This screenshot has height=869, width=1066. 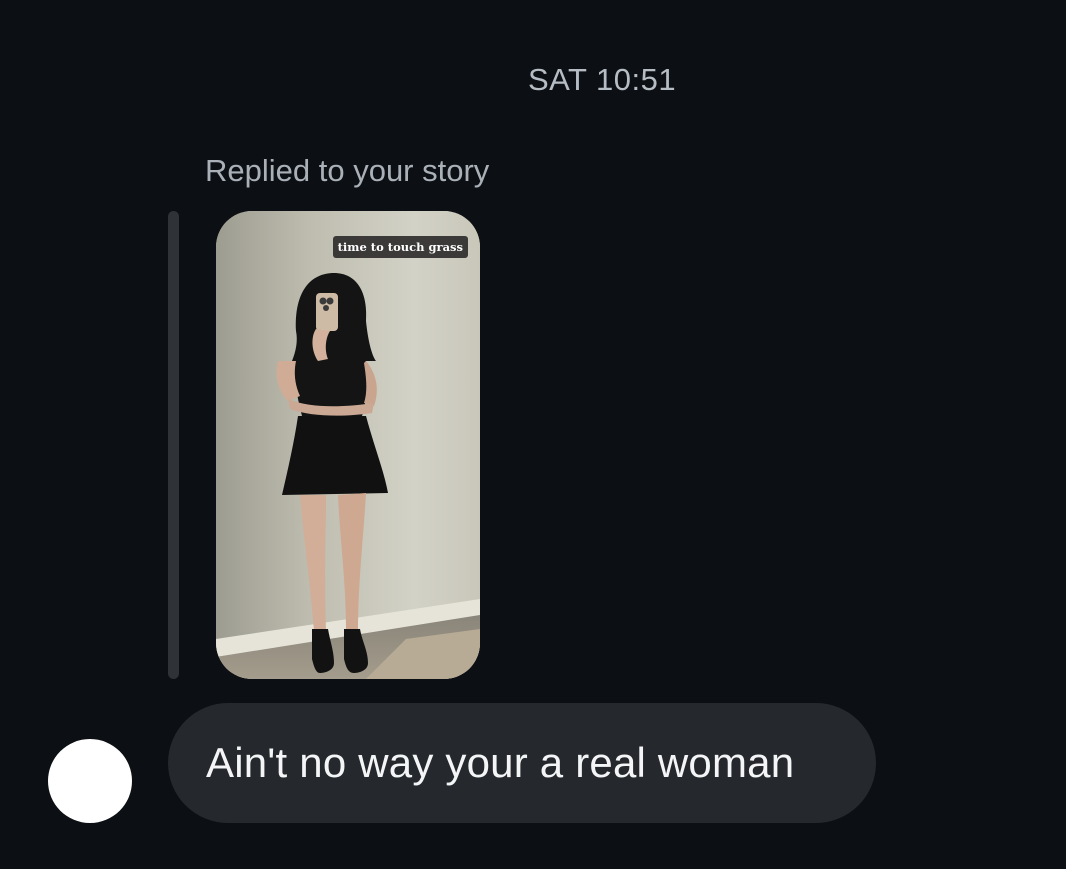 I want to click on story-caption-sticker: time to touch grass, so click(x=400, y=247).